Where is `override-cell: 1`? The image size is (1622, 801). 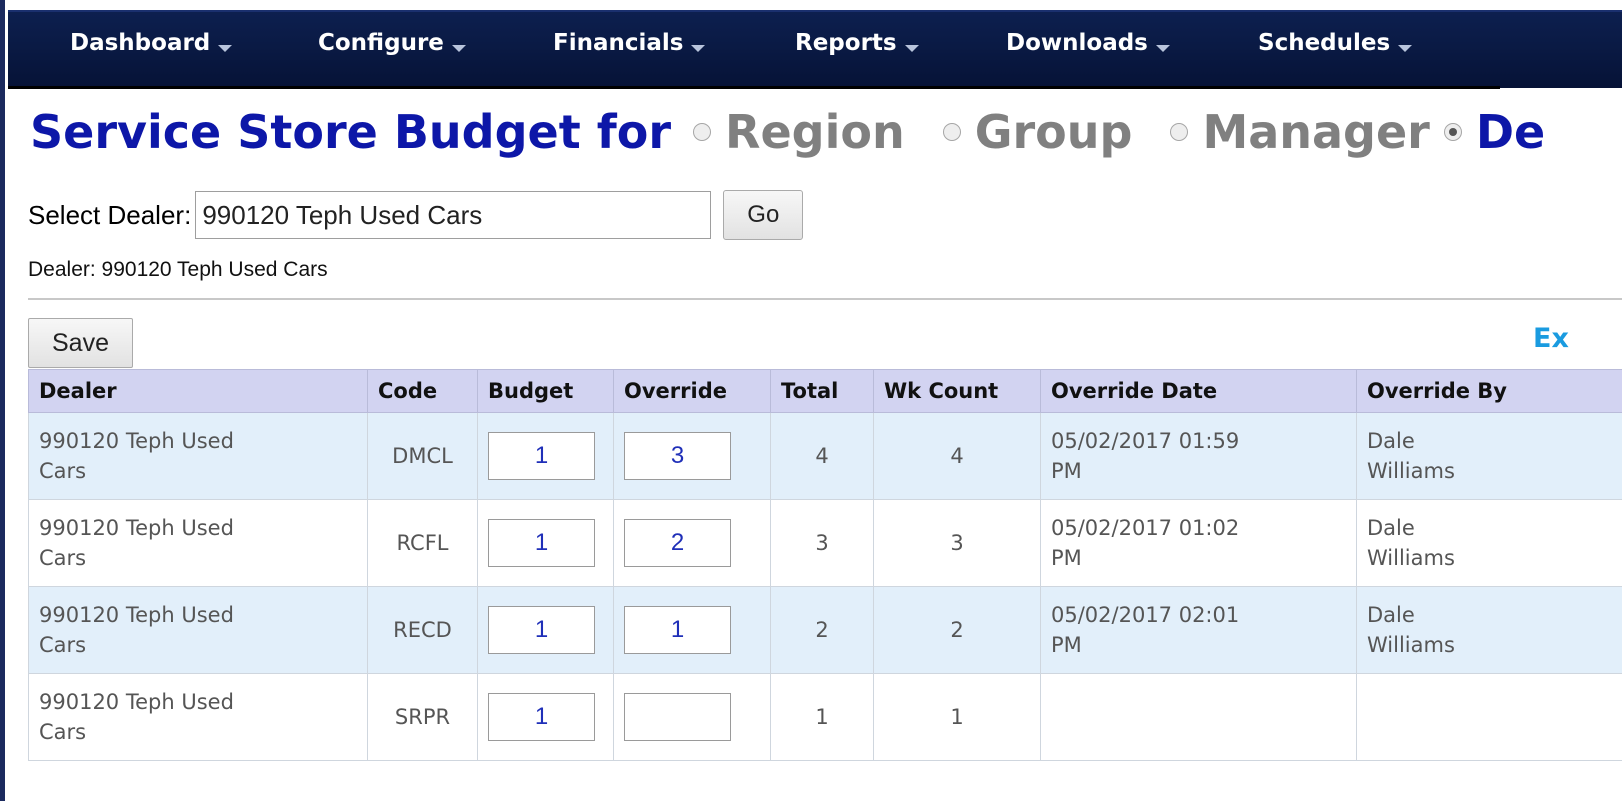
override-cell: 1 is located at coordinates (692, 630).